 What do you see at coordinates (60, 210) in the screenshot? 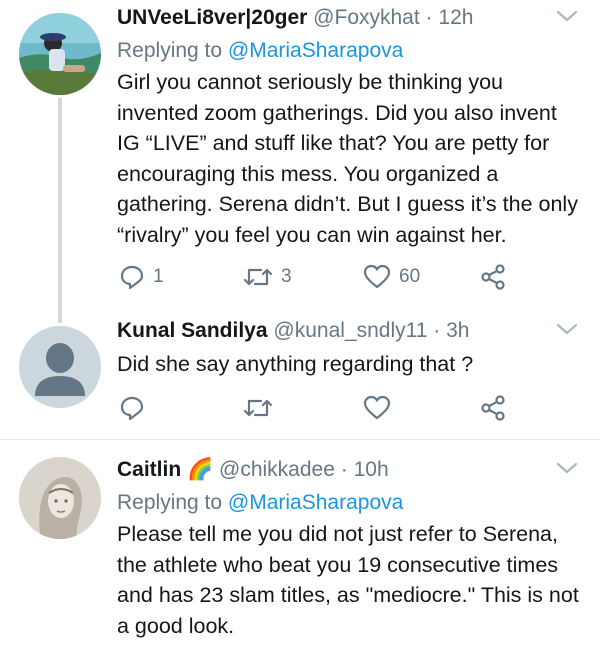
I see `thread-line` at bounding box center [60, 210].